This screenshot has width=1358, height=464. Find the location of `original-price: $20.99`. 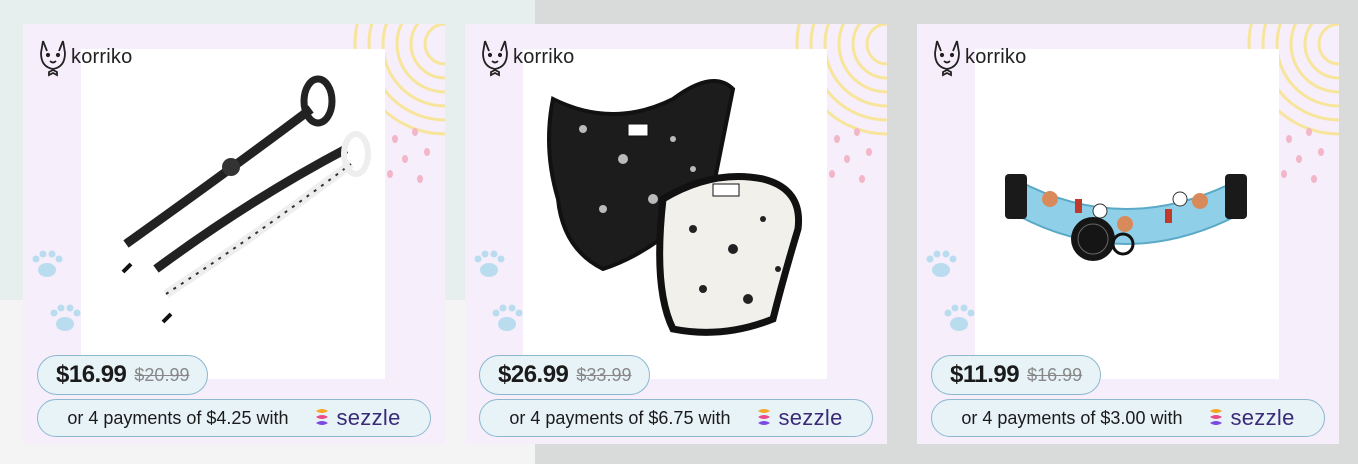

original-price: $20.99 is located at coordinates (162, 374).